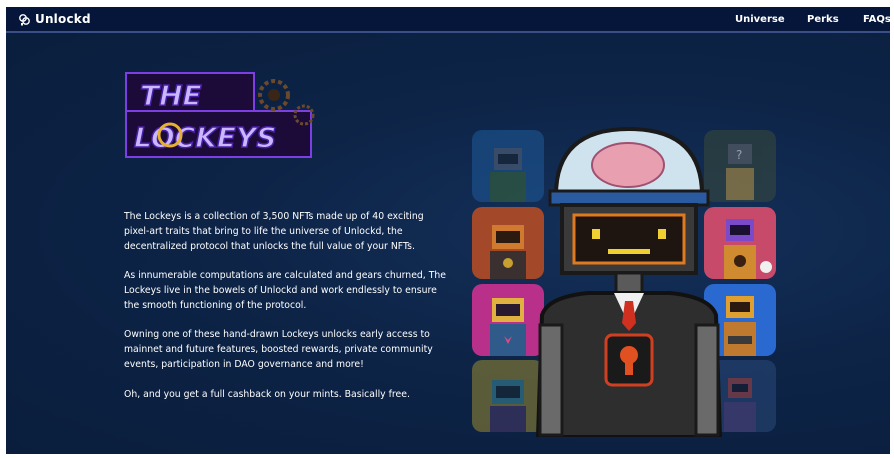 This screenshot has height=458, width=894. What do you see at coordinates (171, 95) in the screenshot?
I see `logo-line-1: THE` at bounding box center [171, 95].